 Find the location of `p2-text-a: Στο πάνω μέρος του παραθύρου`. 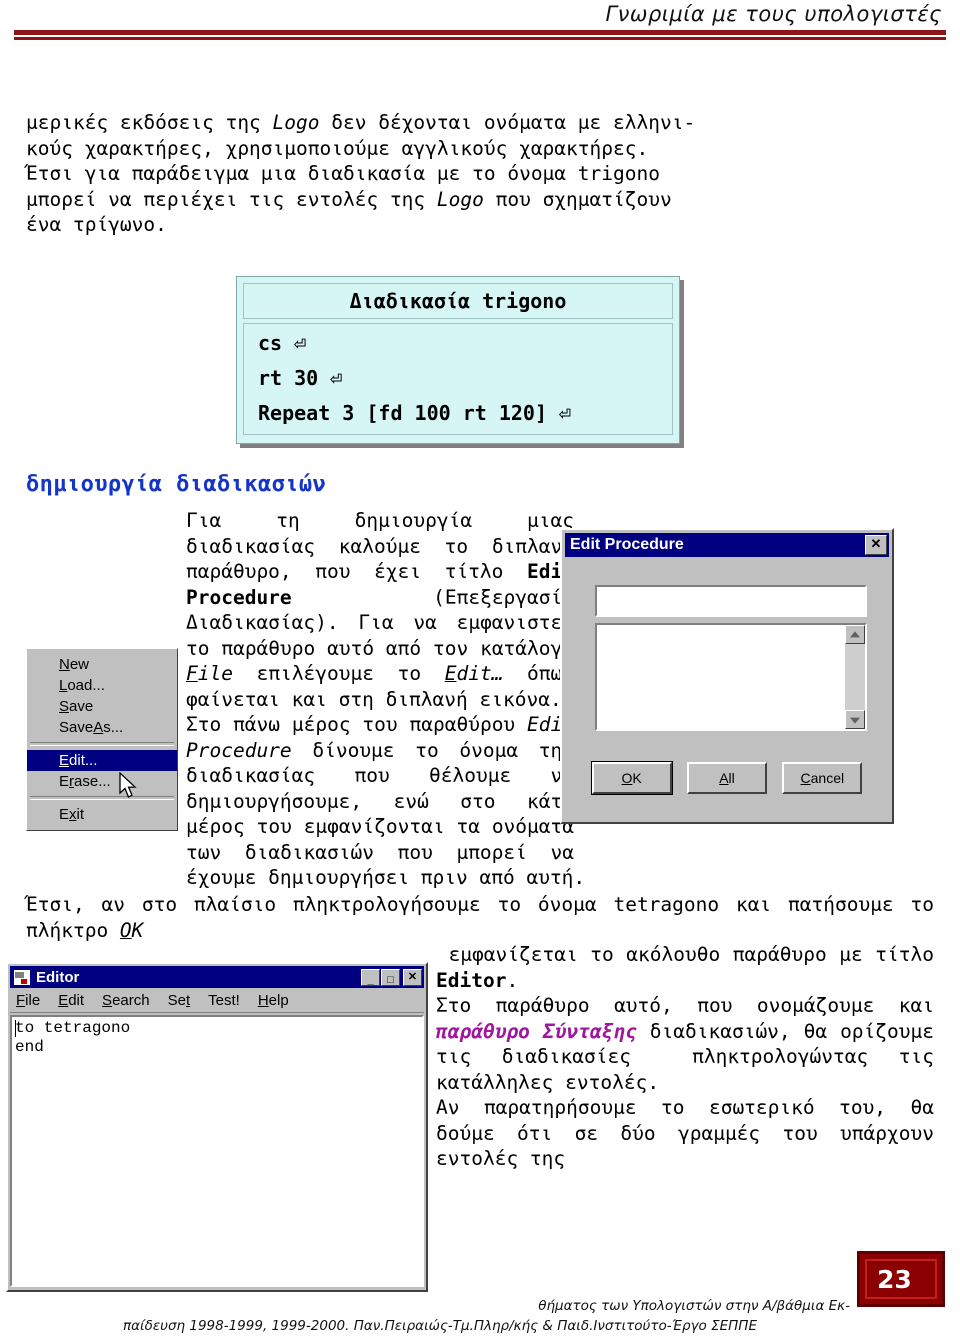

p2-text-a: Στο πάνω μέρος του παραθύρου is located at coordinates (357, 724).